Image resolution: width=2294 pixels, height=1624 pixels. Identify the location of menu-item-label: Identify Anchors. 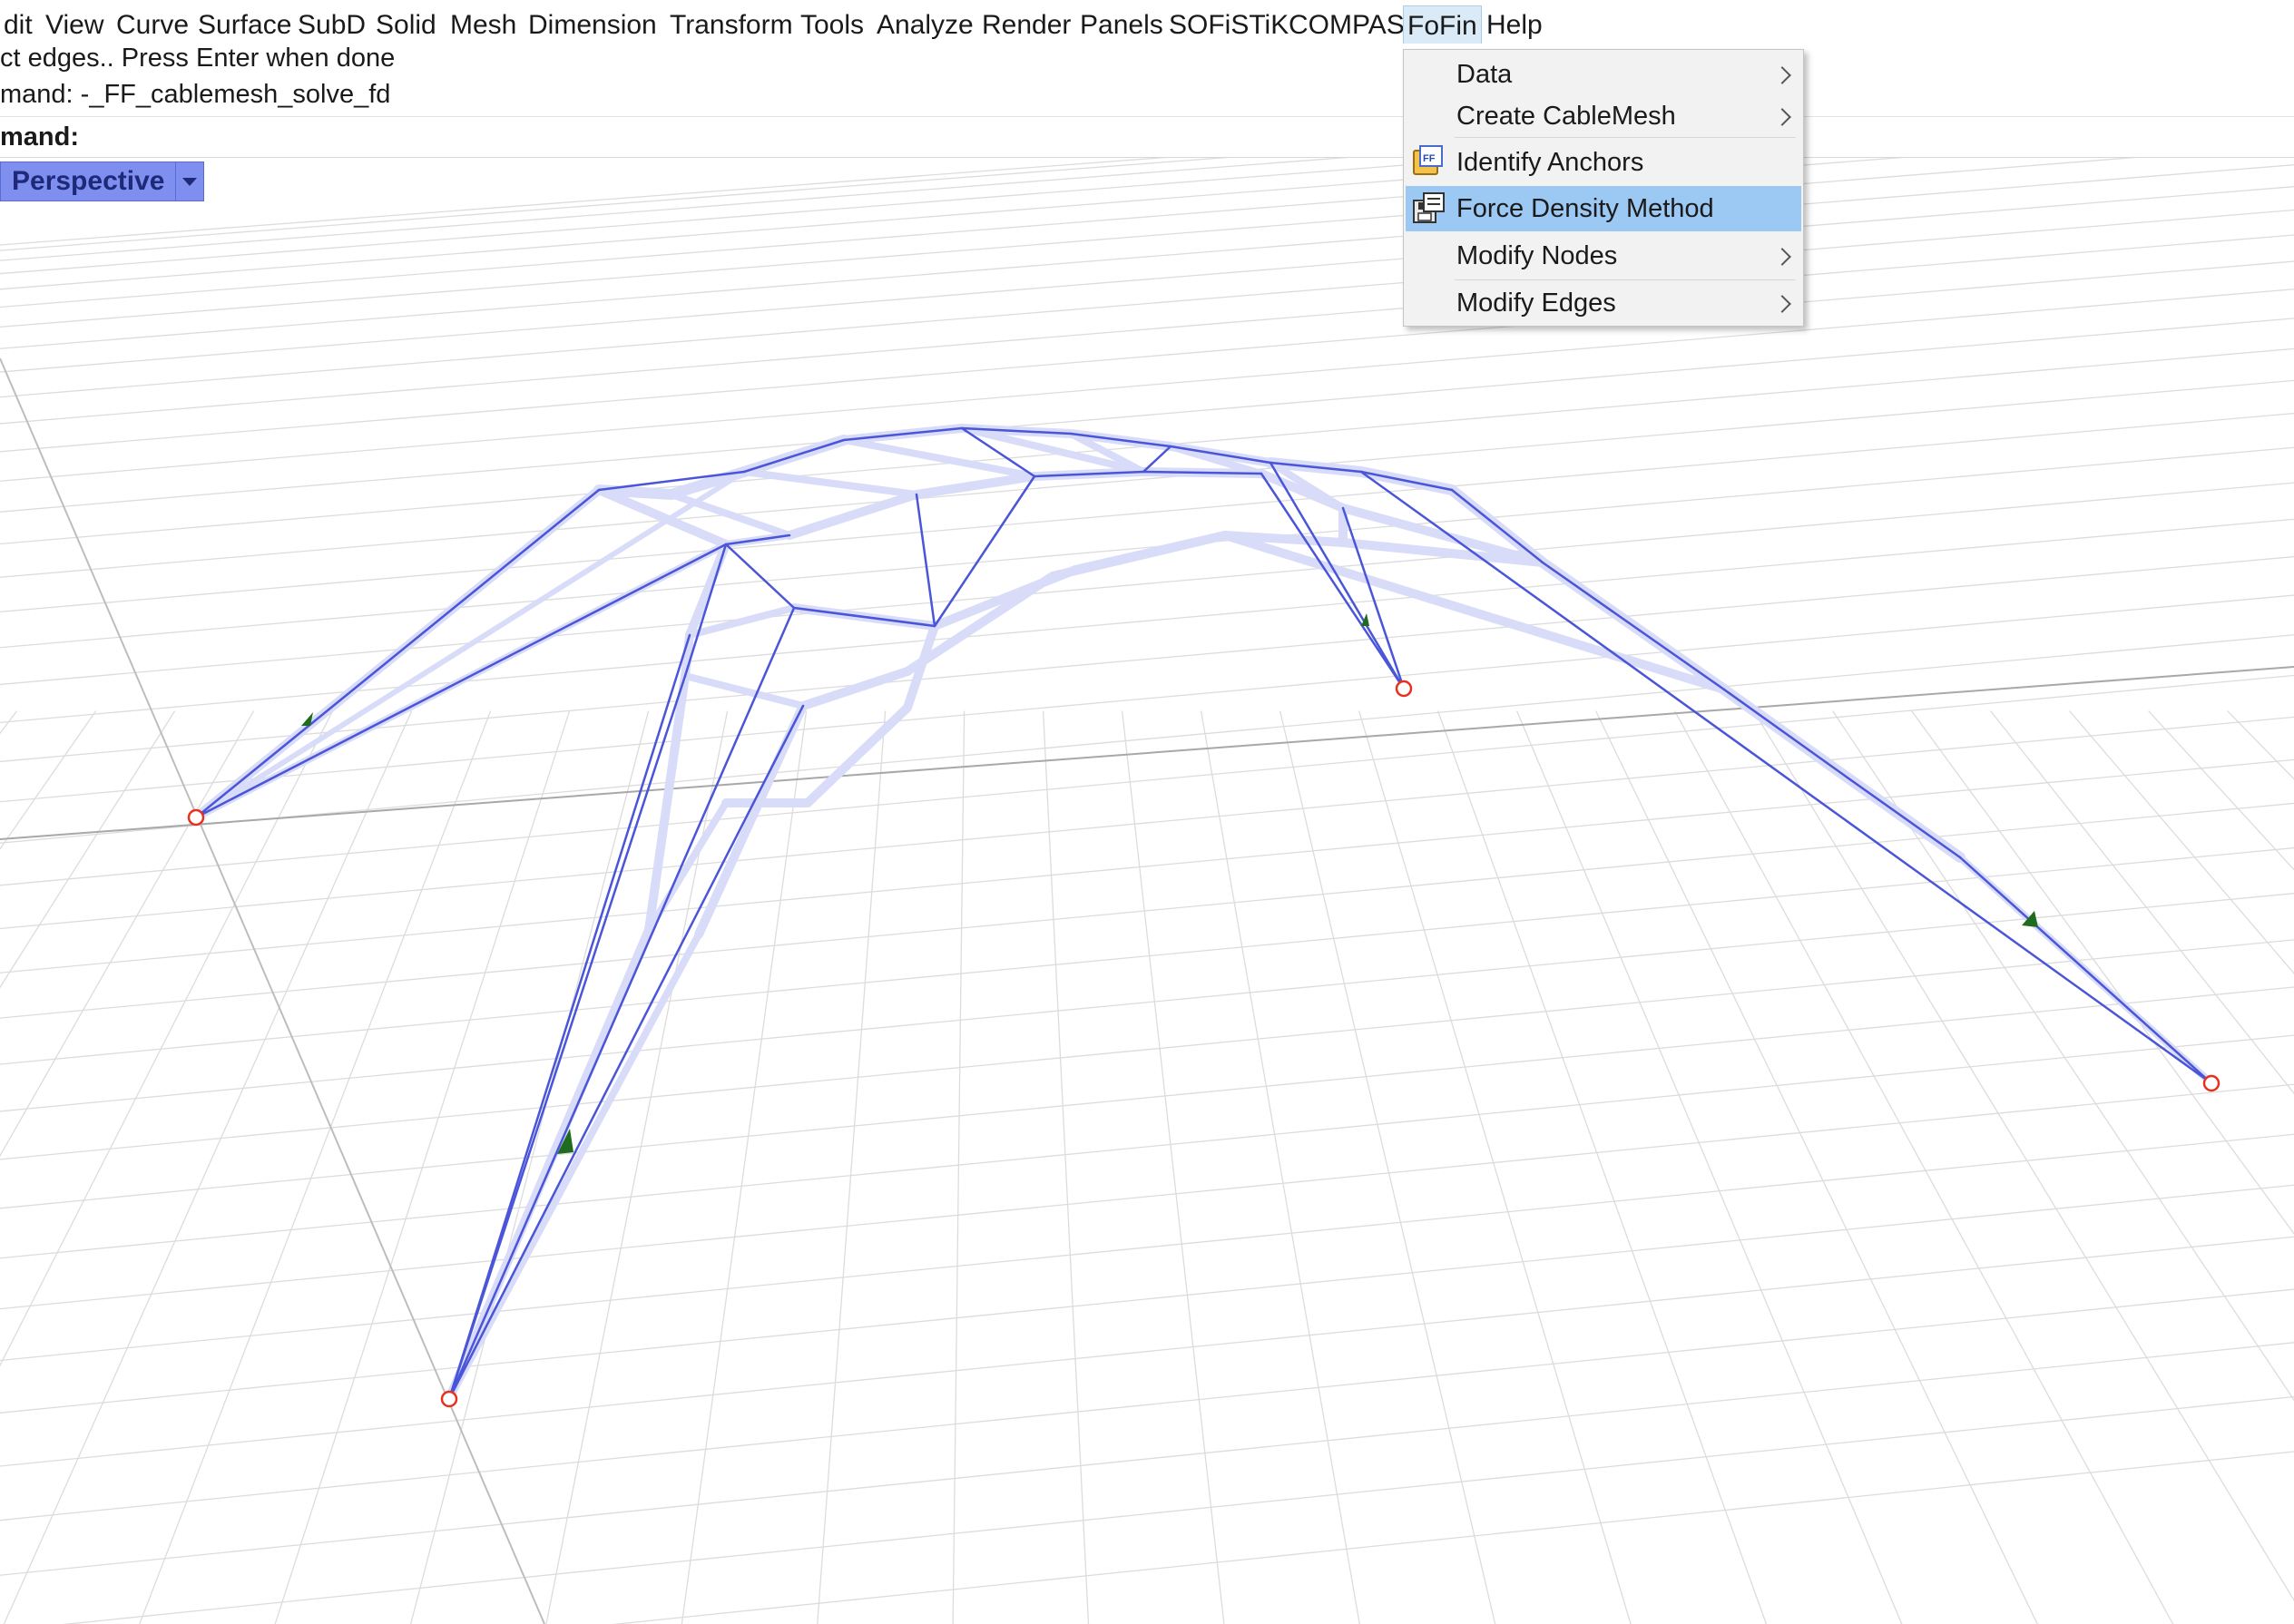
(1550, 162).